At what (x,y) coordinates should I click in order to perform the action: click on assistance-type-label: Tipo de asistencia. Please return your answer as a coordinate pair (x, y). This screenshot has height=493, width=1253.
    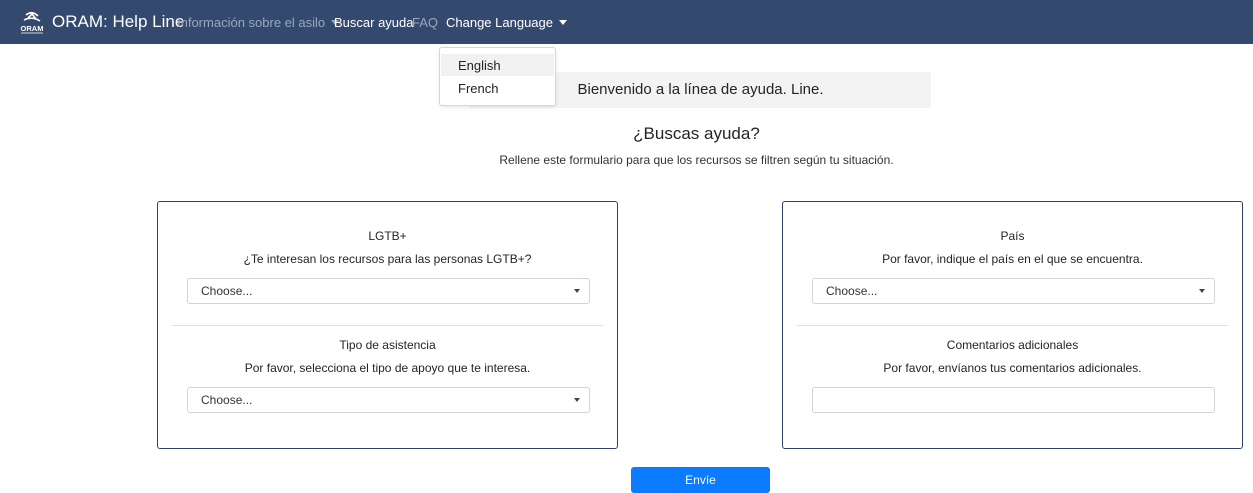
    Looking at the image, I should click on (387, 345).